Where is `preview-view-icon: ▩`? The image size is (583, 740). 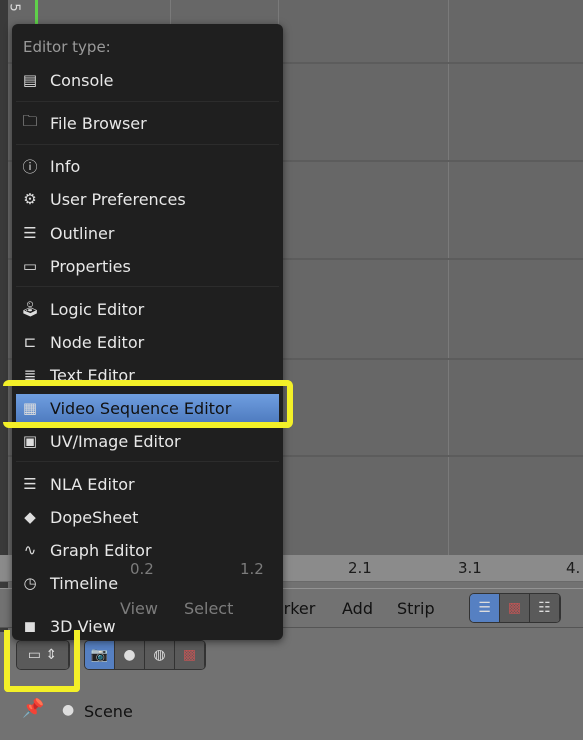 preview-view-icon: ▩ is located at coordinates (515, 608).